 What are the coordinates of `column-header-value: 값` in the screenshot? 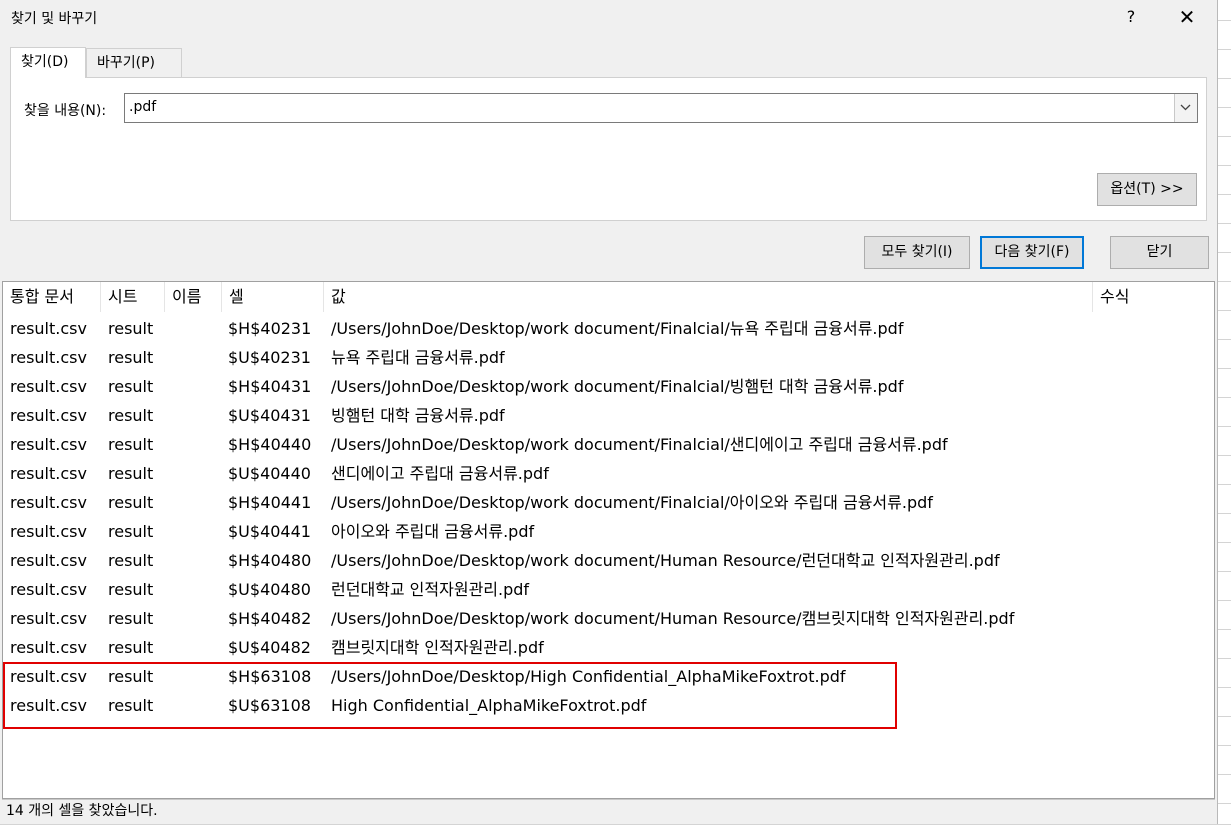 It's located at (708, 297).